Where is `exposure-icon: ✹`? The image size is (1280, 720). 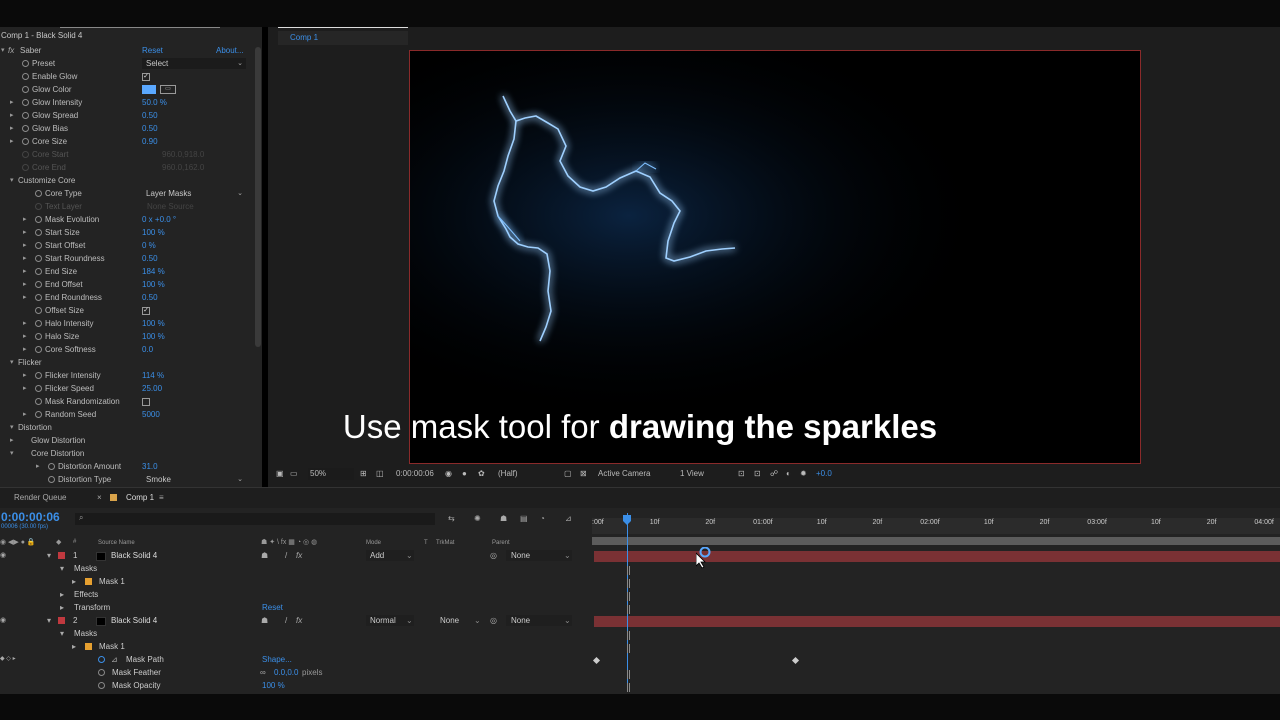
exposure-icon: ✹ is located at coordinates (803, 474).